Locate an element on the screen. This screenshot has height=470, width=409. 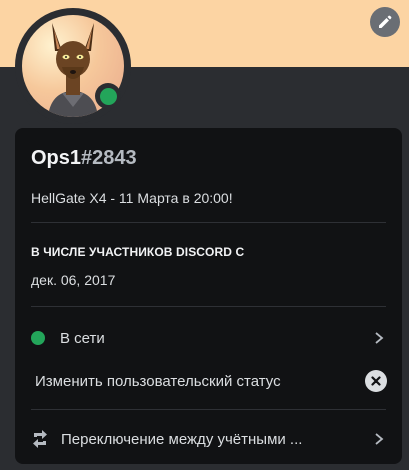
clear-status-button is located at coordinates (376, 381).